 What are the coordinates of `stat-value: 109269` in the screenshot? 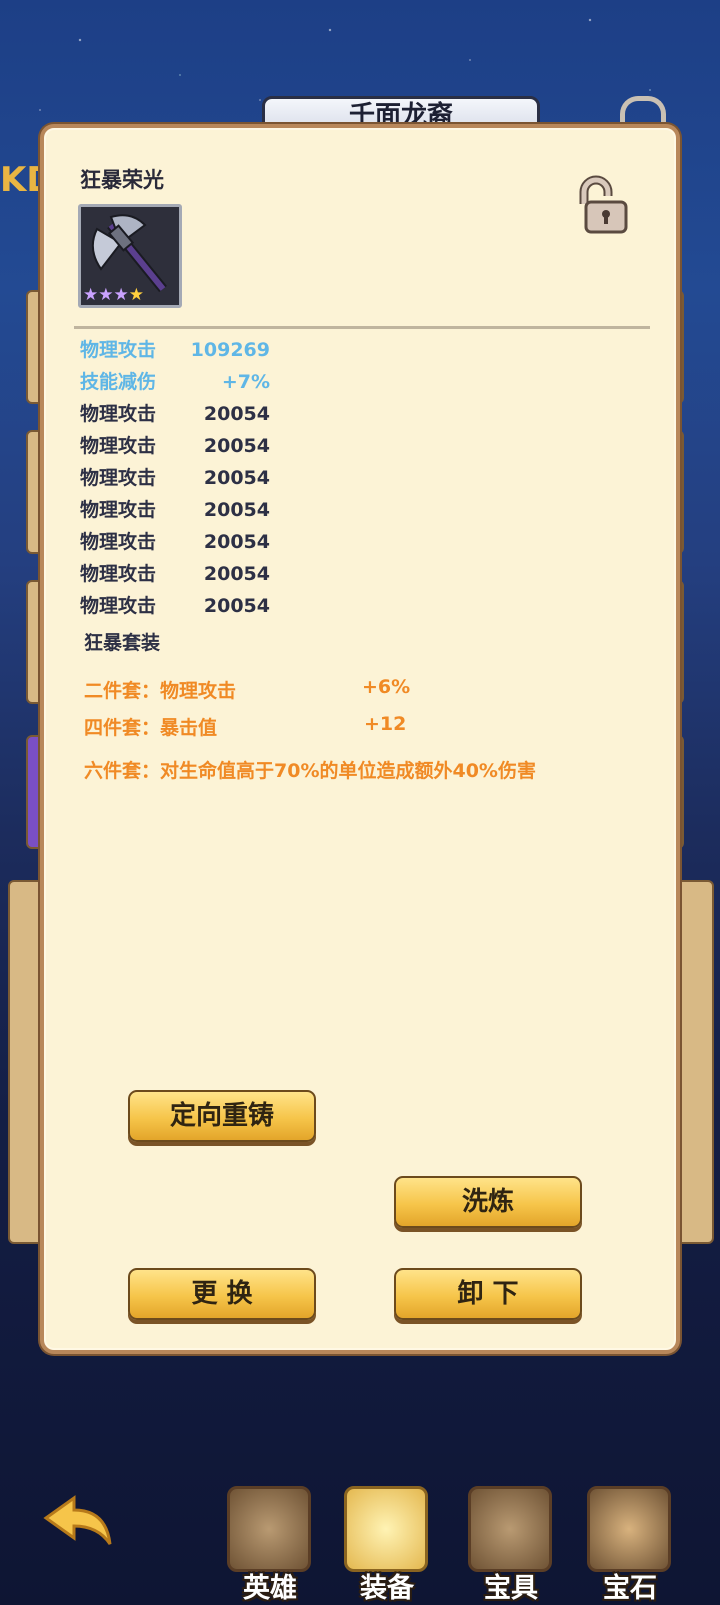 It's located at (230, 350).